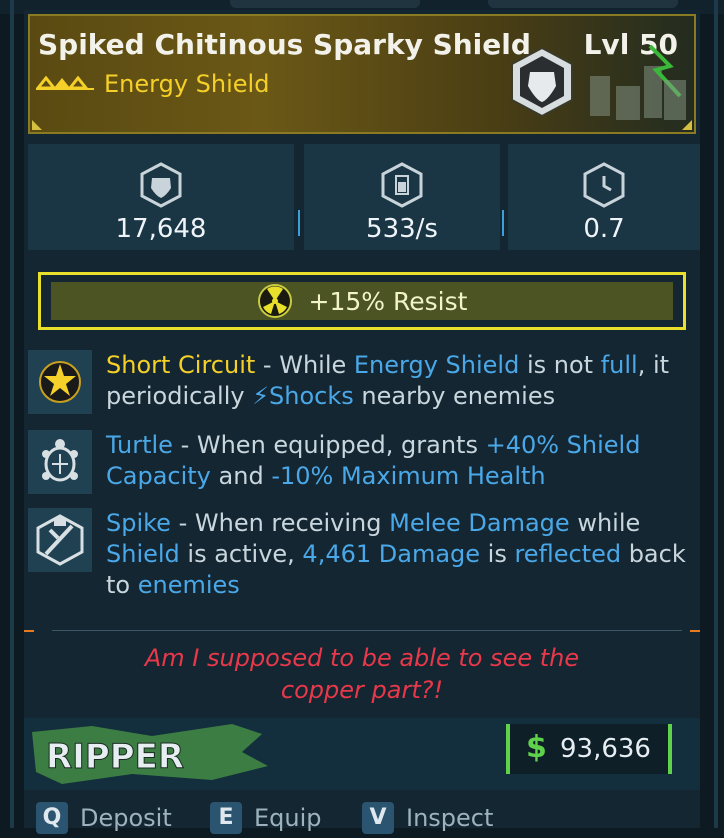  Describe the element at coordinates (362, 754) in the screenshot. I see `footer-bar: RIPPER $ 93,636` at that location.